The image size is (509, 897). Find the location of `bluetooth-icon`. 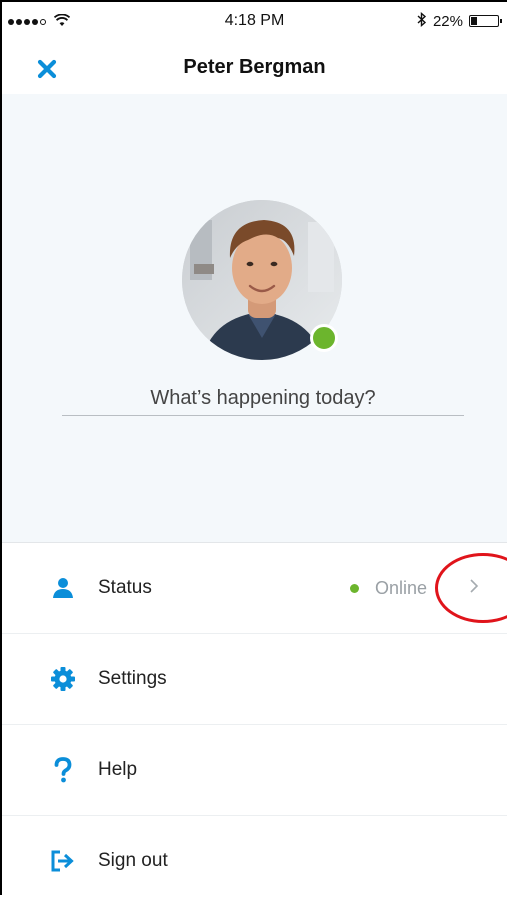

bluetooth-icon is located at coordinates (422, 20).